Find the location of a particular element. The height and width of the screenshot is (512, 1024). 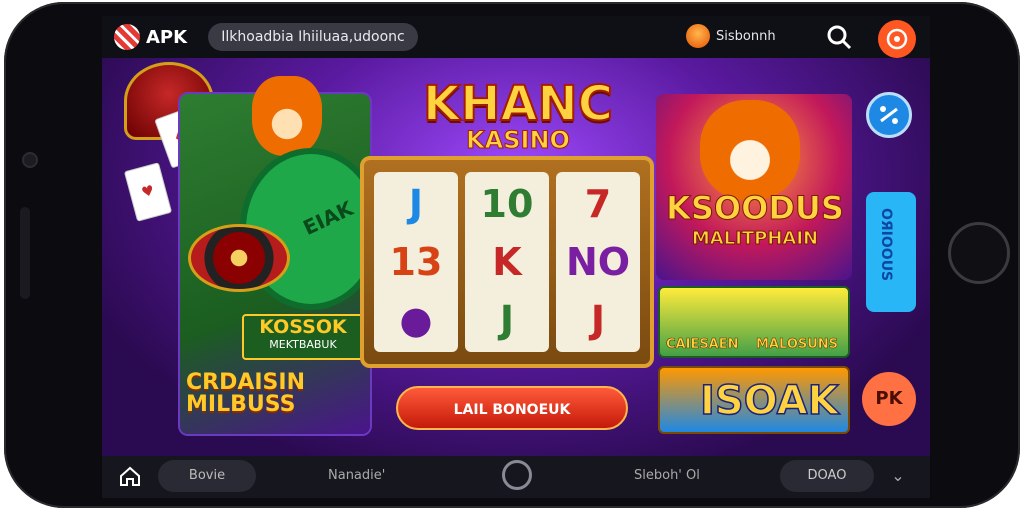

side-promo-label: ОЯIOOUS is located at coordinates (886, 245).